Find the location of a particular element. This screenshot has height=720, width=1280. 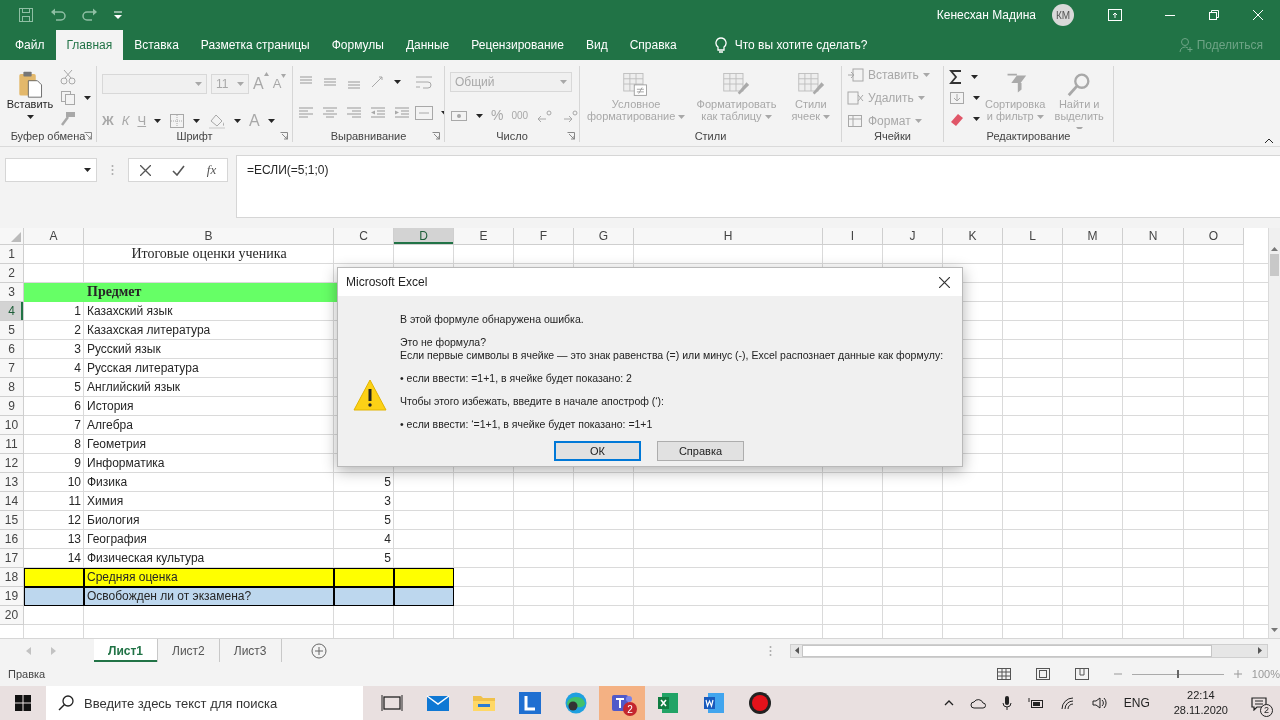

currency-icon is located at coordinates (459, 115).